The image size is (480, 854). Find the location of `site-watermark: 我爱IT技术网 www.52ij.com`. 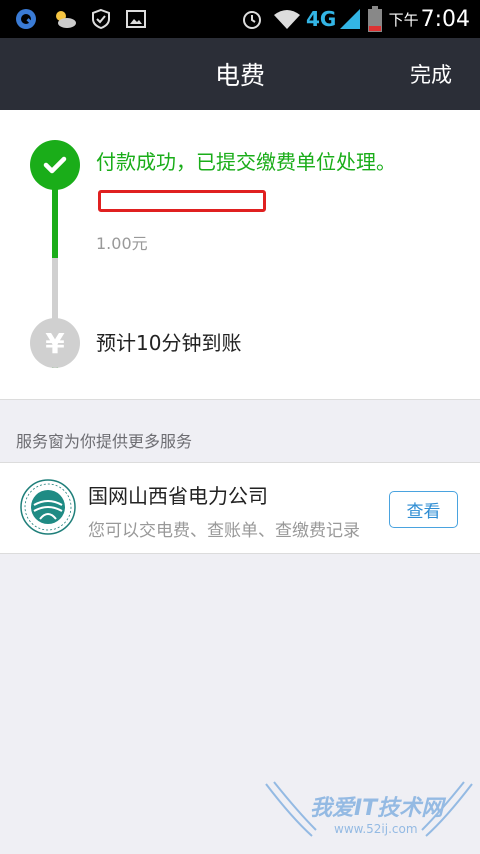

site-watermark: 我爱IT技术网 www.52ij.com is located at coordinates (369, 814).